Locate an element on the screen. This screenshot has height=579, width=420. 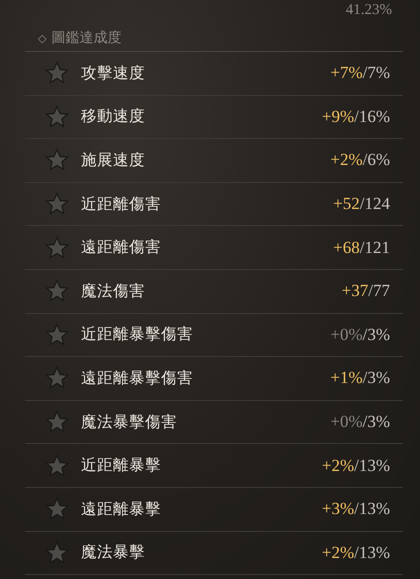
stat-bonus: +52 is located at coordinates (346, 204).